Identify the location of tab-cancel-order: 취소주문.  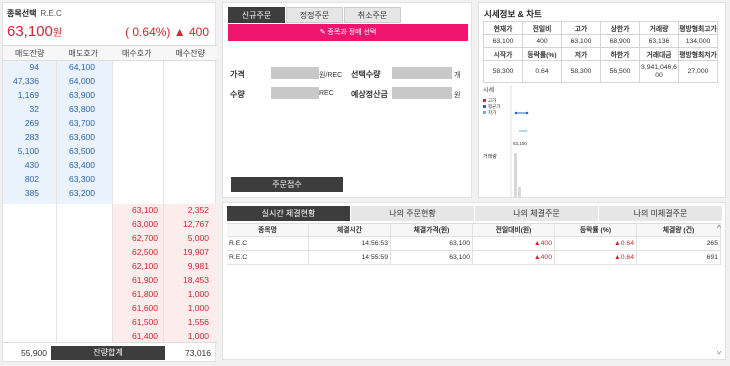
(372, 15).